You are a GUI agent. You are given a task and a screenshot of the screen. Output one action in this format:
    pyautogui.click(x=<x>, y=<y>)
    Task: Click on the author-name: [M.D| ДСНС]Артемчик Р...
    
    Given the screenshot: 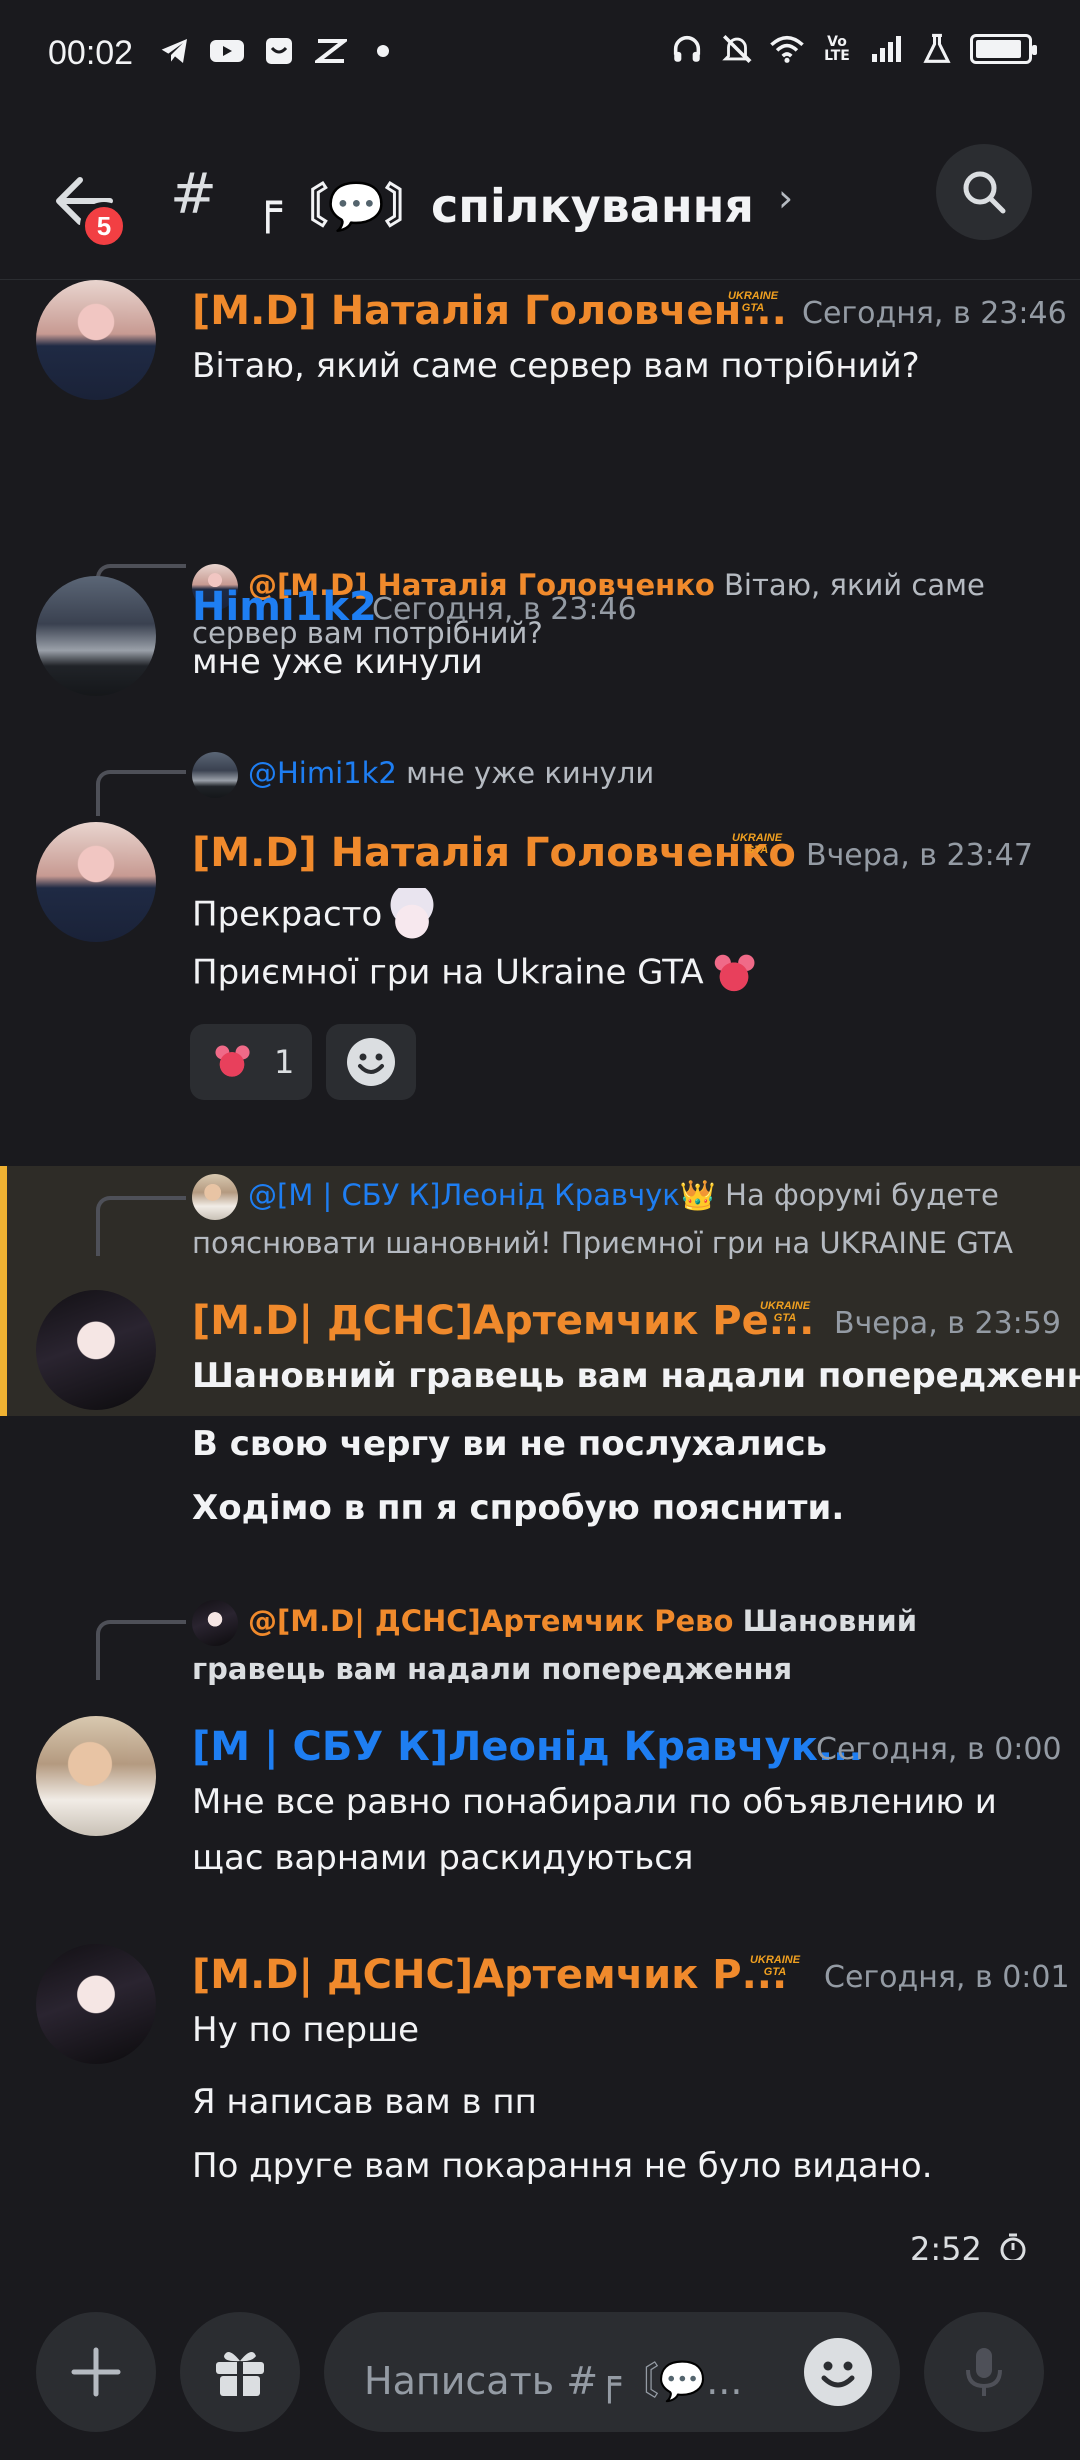 What is the action you would take?
    pyautogui.click(x=489, y=1975)
    